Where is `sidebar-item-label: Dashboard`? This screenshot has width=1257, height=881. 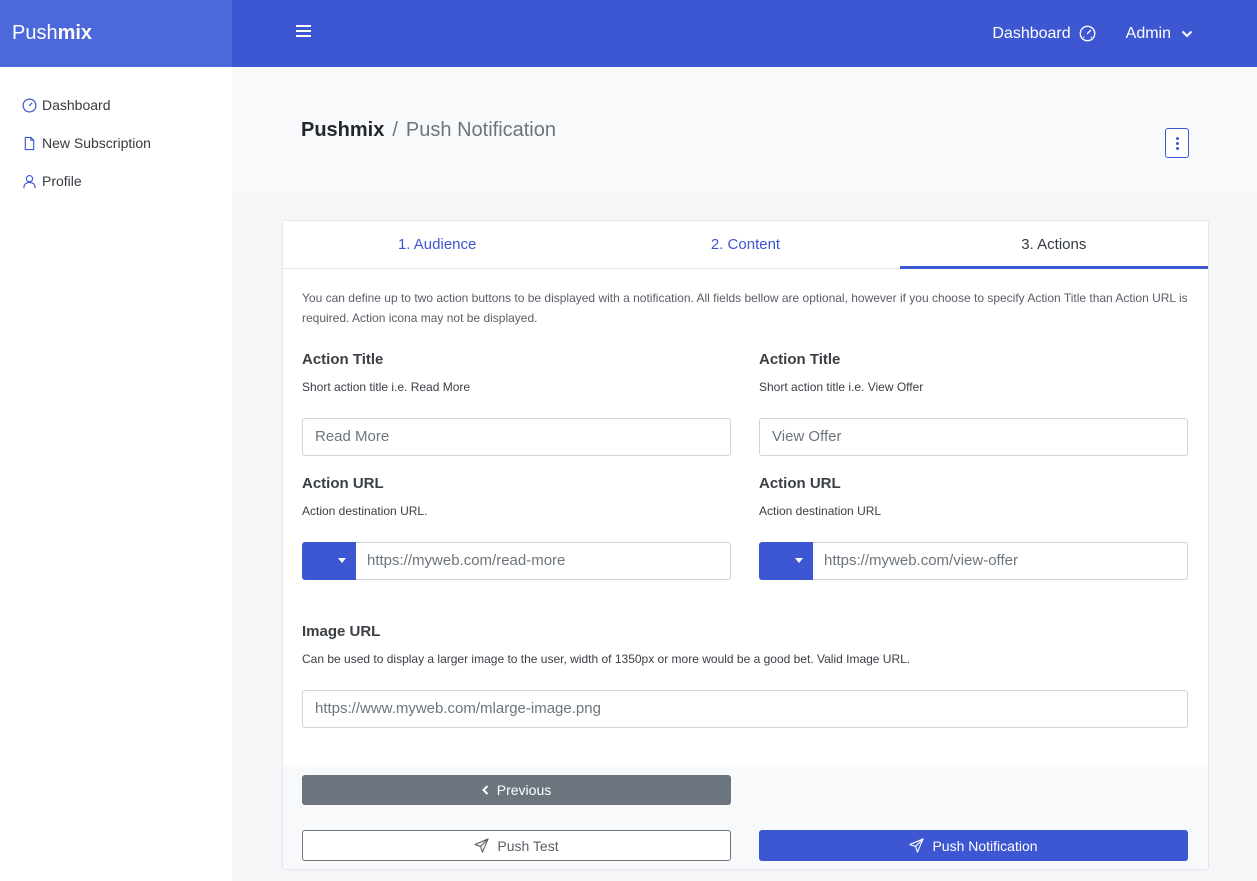 sidebar-item-label: Dashboard is located at coordinates (76, 105).